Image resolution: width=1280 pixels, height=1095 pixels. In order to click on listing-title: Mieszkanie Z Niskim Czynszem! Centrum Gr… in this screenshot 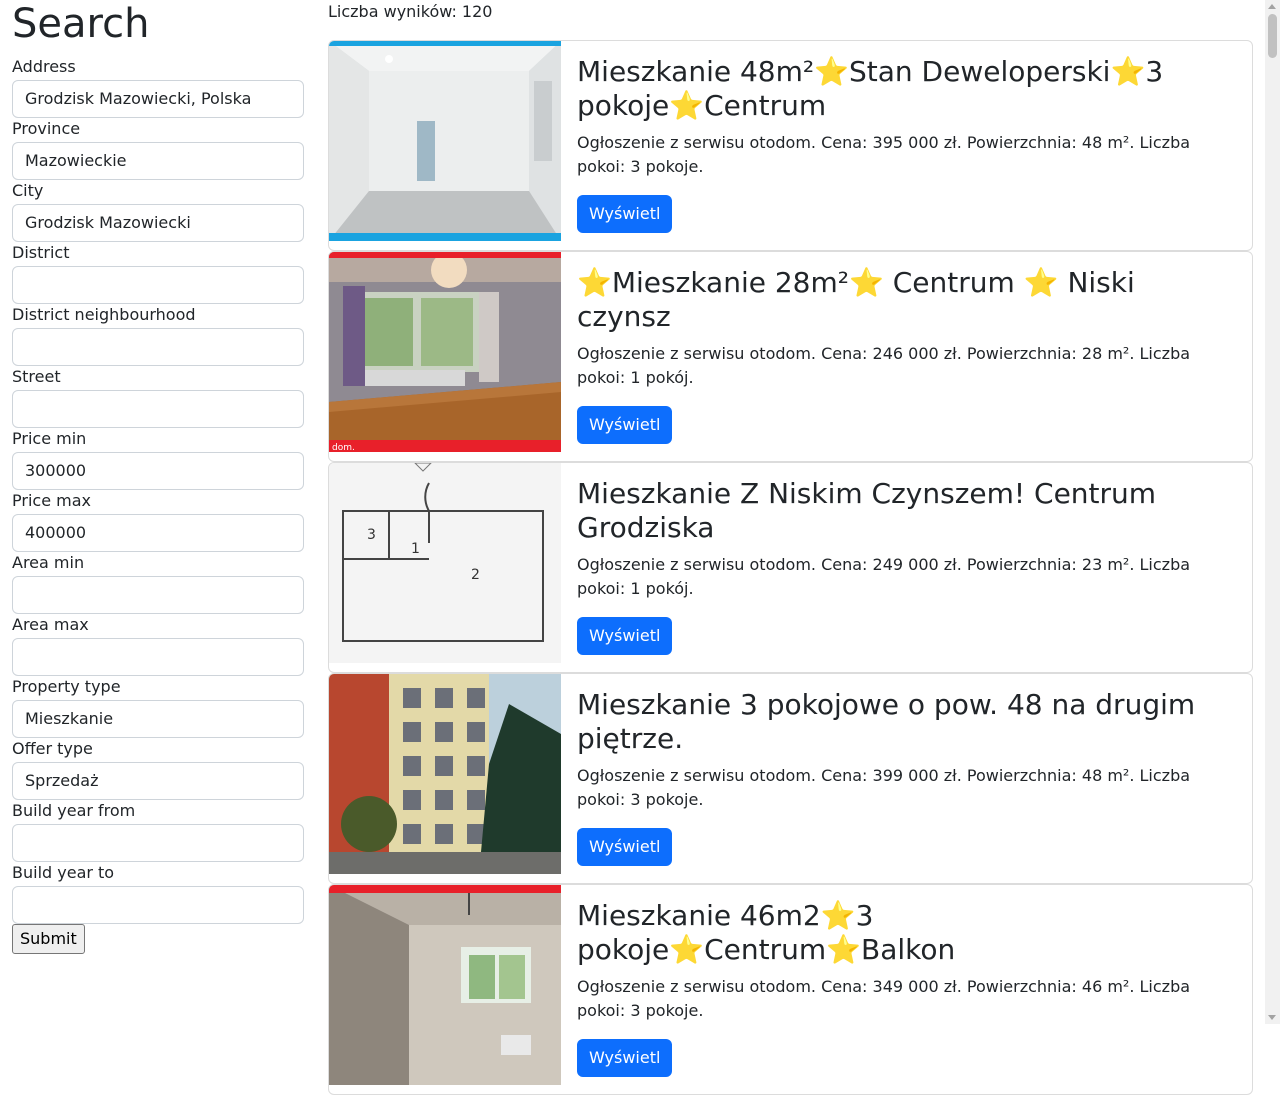, I will do `click(867, 510)`.